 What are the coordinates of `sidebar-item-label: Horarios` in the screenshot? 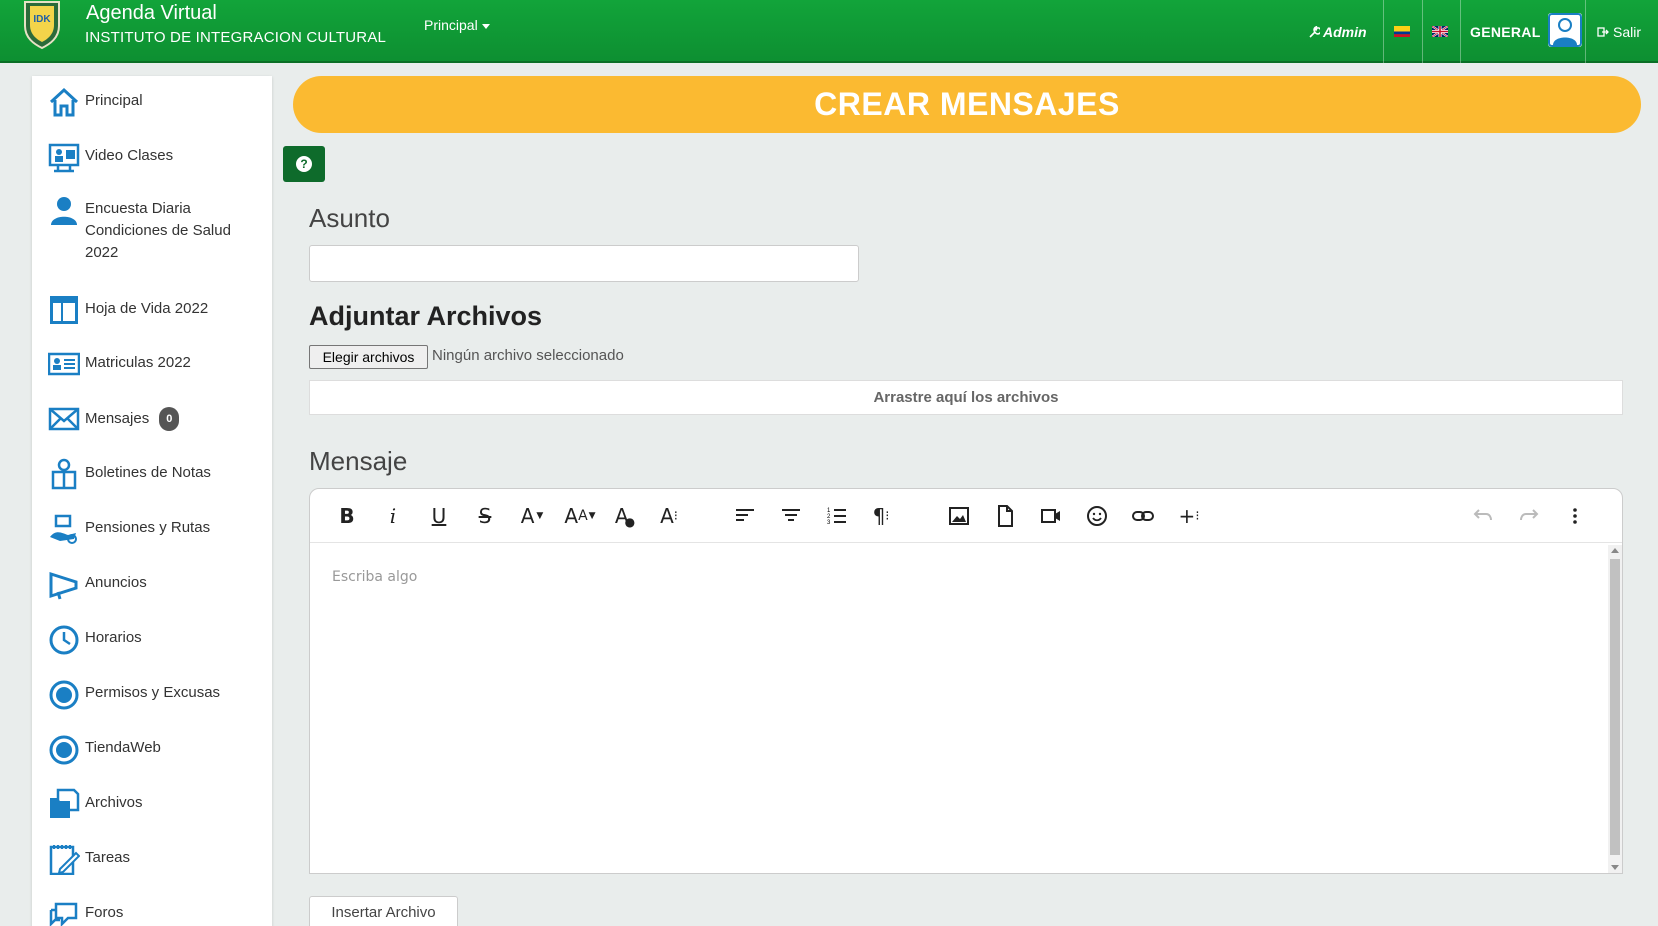 It's located at (113, 637).